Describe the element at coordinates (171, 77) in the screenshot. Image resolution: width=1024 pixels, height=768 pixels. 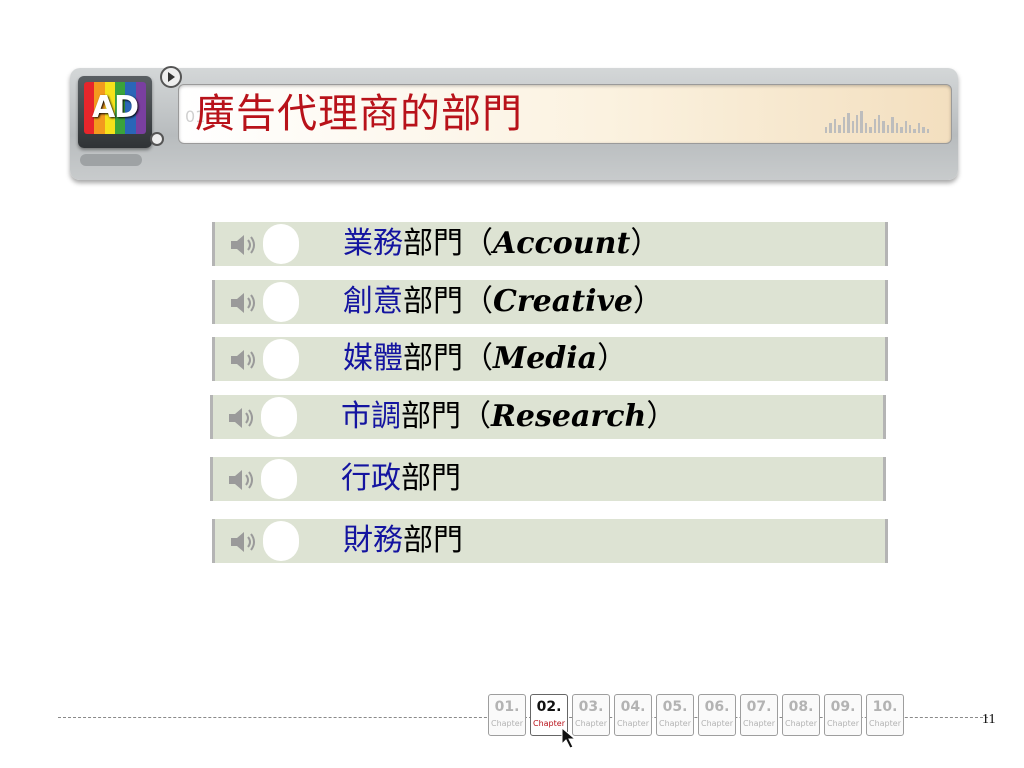
I see `play-icon` at that location.